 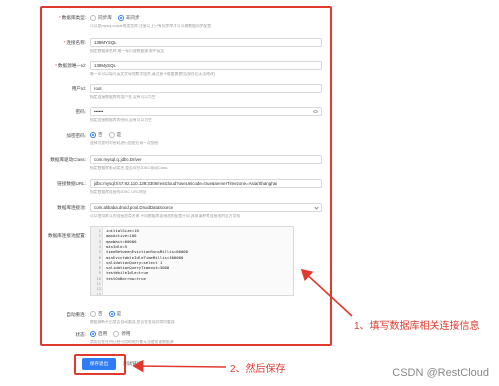 I want to click on chevron-down-icon, so click(x=316, y=207).